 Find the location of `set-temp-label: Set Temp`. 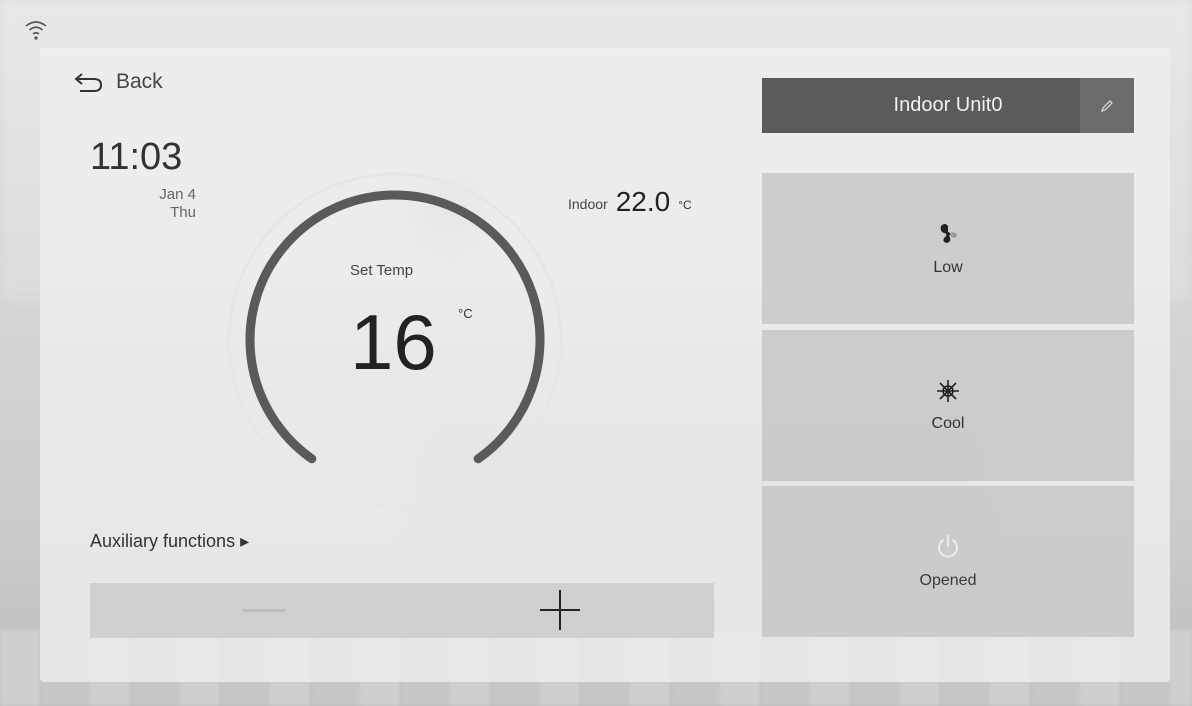

set-temp-label: Set Temp is located at coordinates (382, 270).